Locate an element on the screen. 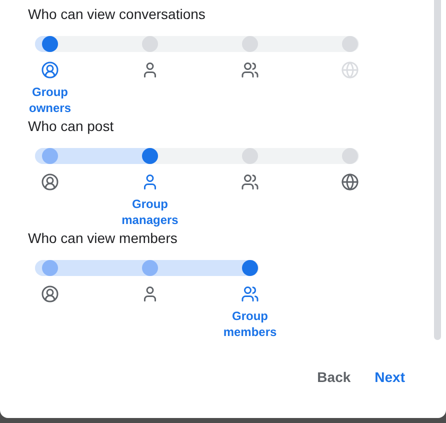  scrollbar is located at coordinates (437, 170).